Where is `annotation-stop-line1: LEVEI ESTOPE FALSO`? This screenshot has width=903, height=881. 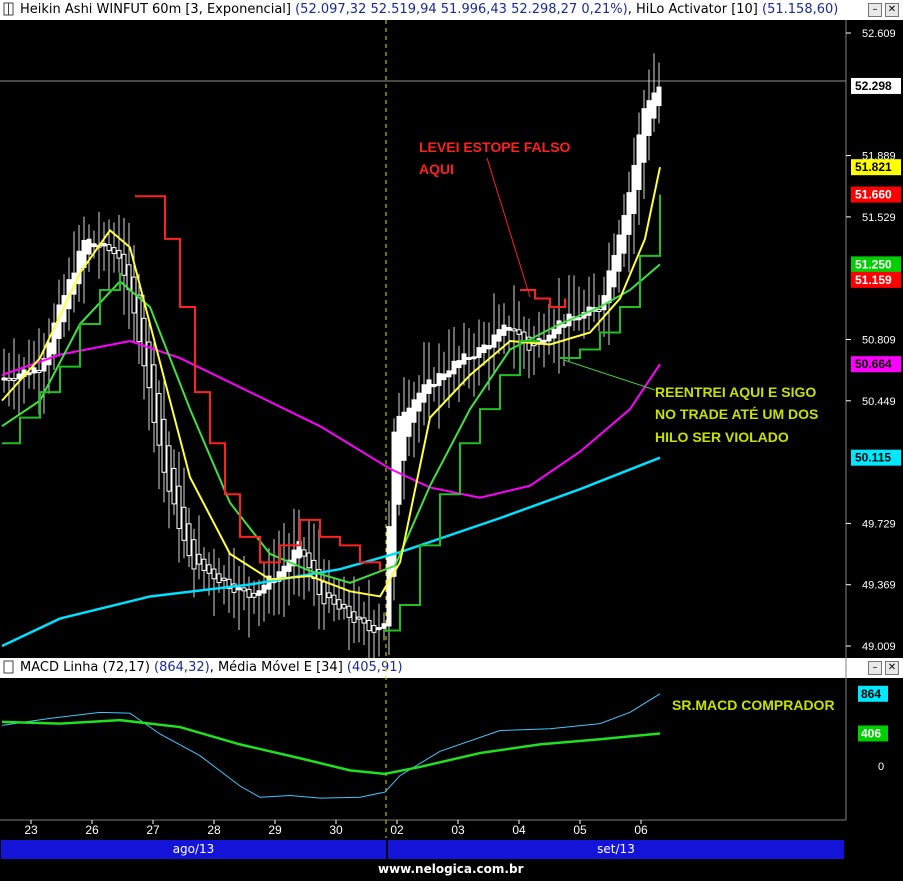 annotation-stop-line1: LEVEI ESTOPE FALSO is located at coordinates (495, 147).